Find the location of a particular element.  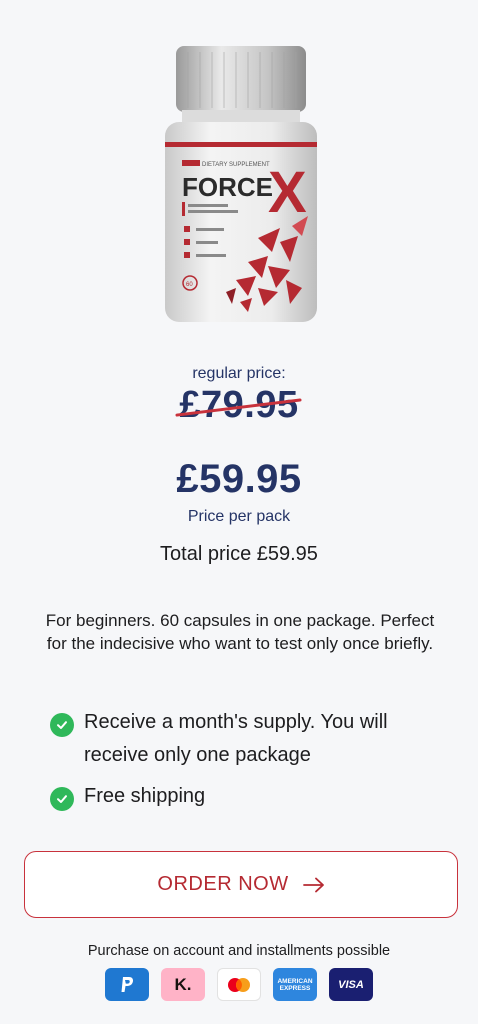

order-now-label: ORDER NOW is located at coordinates (223, 884).